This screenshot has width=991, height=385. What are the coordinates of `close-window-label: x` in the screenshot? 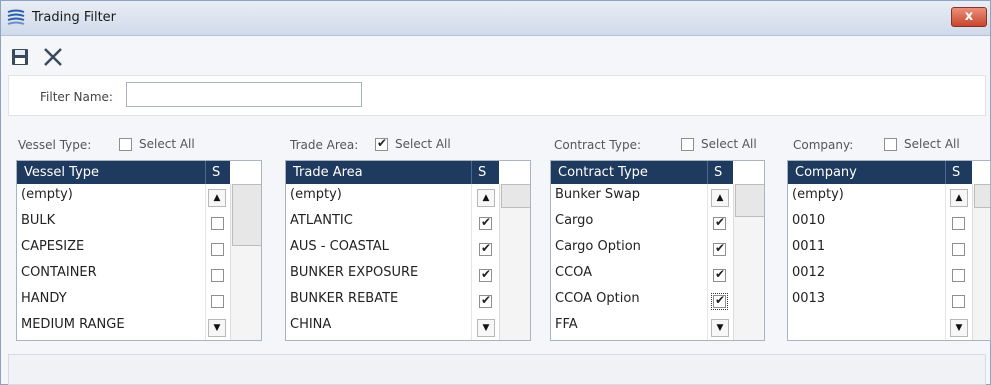 It's located at (969, 16).